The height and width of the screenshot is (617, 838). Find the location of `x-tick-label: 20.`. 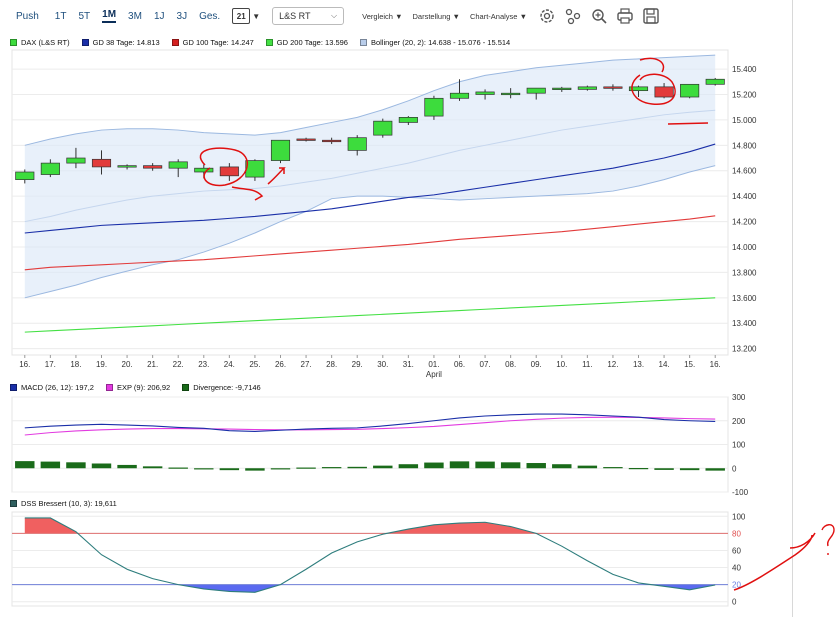

x-tick-label: 20. is located at coordinates (127, 364).